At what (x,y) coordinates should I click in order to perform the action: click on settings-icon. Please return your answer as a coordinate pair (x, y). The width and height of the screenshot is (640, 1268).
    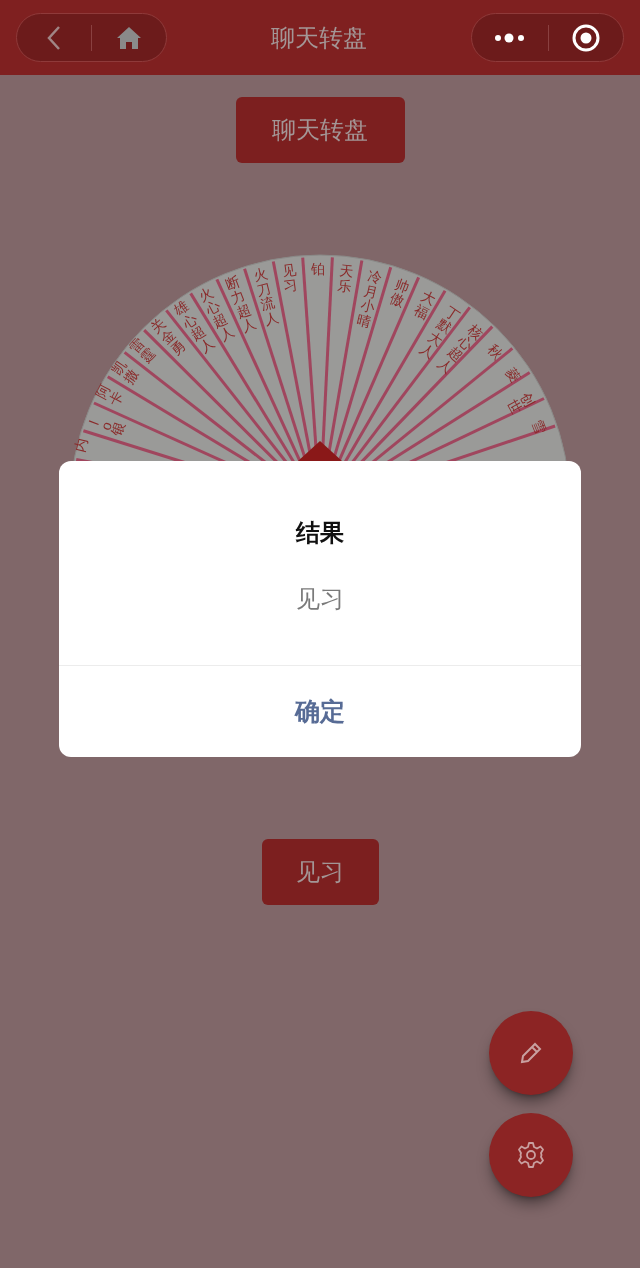
    Looking at the image, I should click on (531, 1155).